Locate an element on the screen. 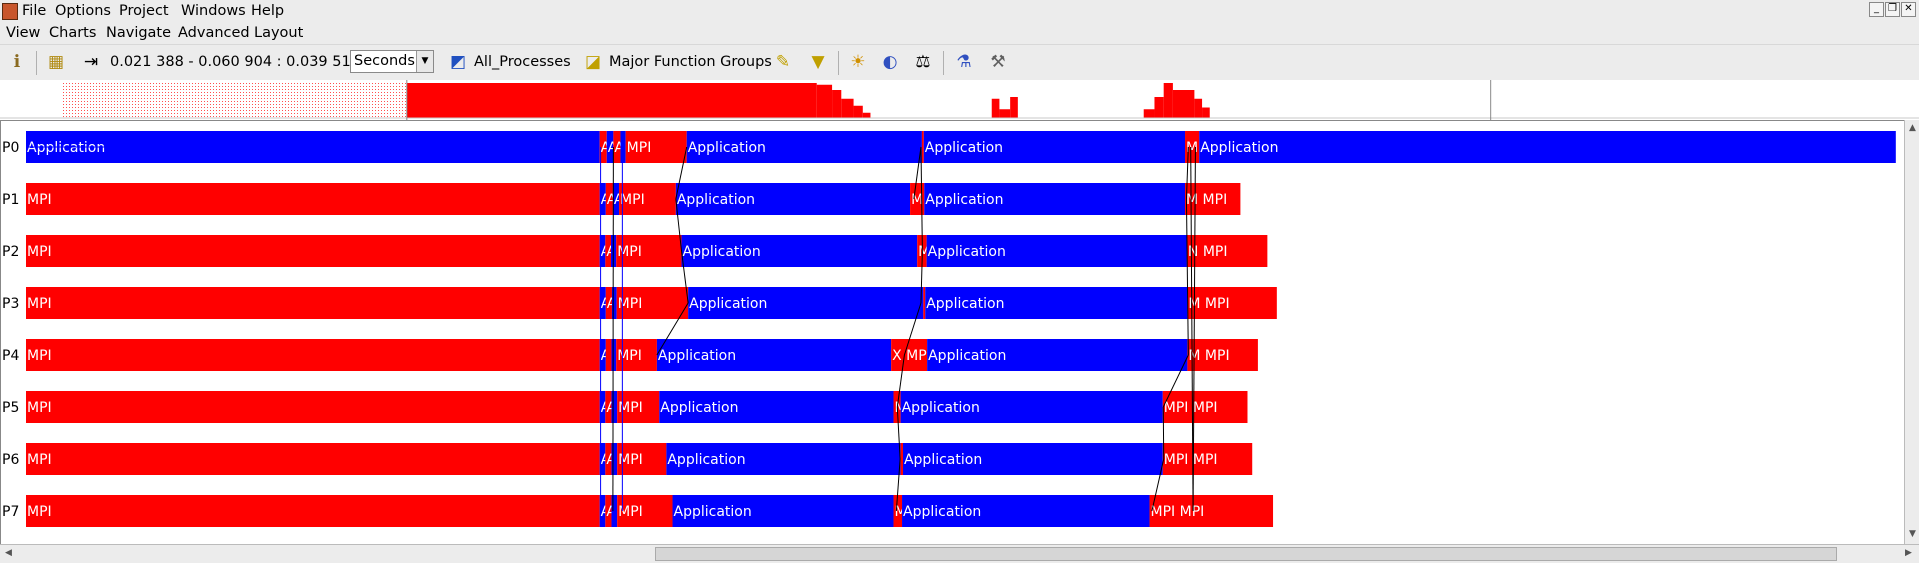  scroll-down-icon: ▼ is located at coordinates (1912, 534).